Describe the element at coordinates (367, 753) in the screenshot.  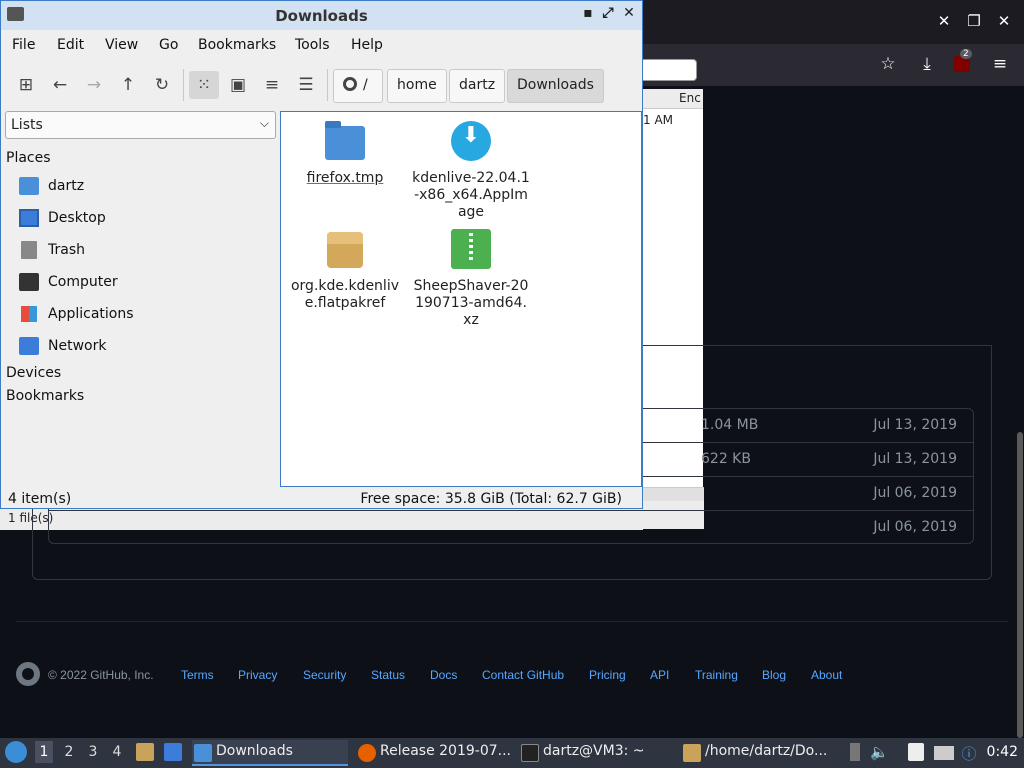
I see `firefox-icon` at that location.